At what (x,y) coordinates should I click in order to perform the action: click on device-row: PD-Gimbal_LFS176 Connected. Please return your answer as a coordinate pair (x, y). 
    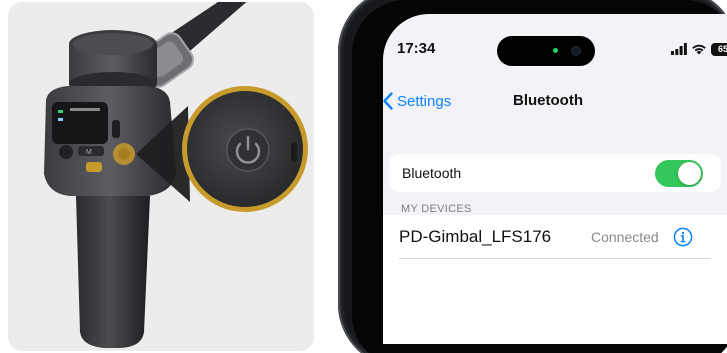
    Looking at the image, I should click on (555, 237).